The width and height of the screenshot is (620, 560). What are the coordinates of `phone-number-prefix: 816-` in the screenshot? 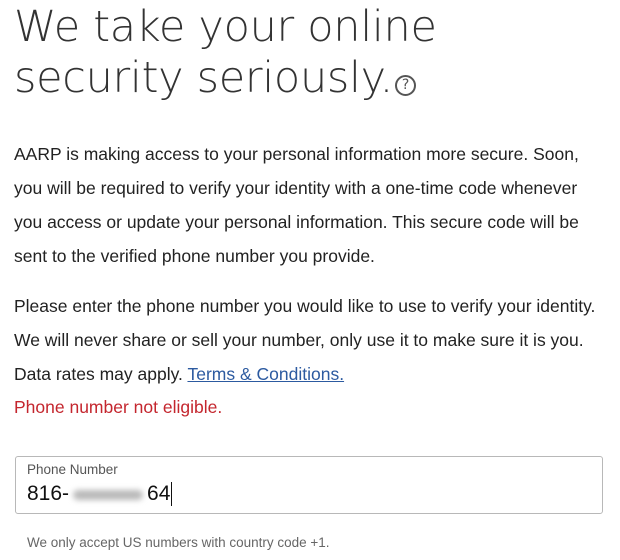 It's located at (48, 493).